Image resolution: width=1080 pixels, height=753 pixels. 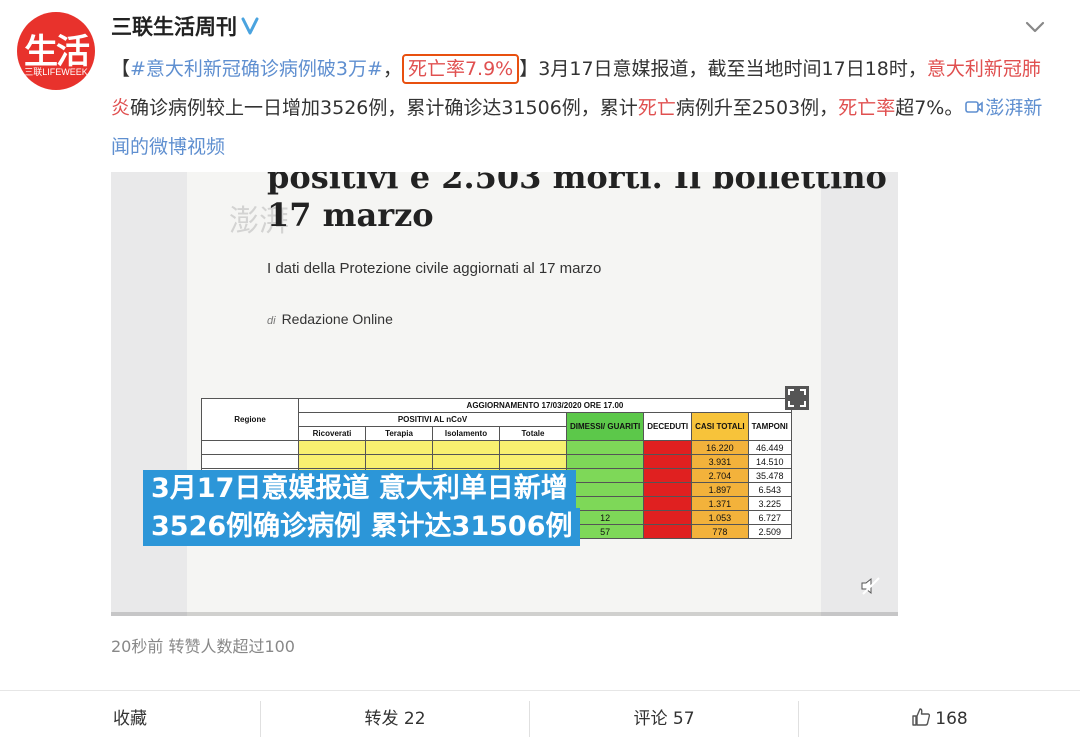 What do you see at coordinates (720, 503) in the screenshot?
I see `table-cell: 1.371` at bounding box center [720, 503].